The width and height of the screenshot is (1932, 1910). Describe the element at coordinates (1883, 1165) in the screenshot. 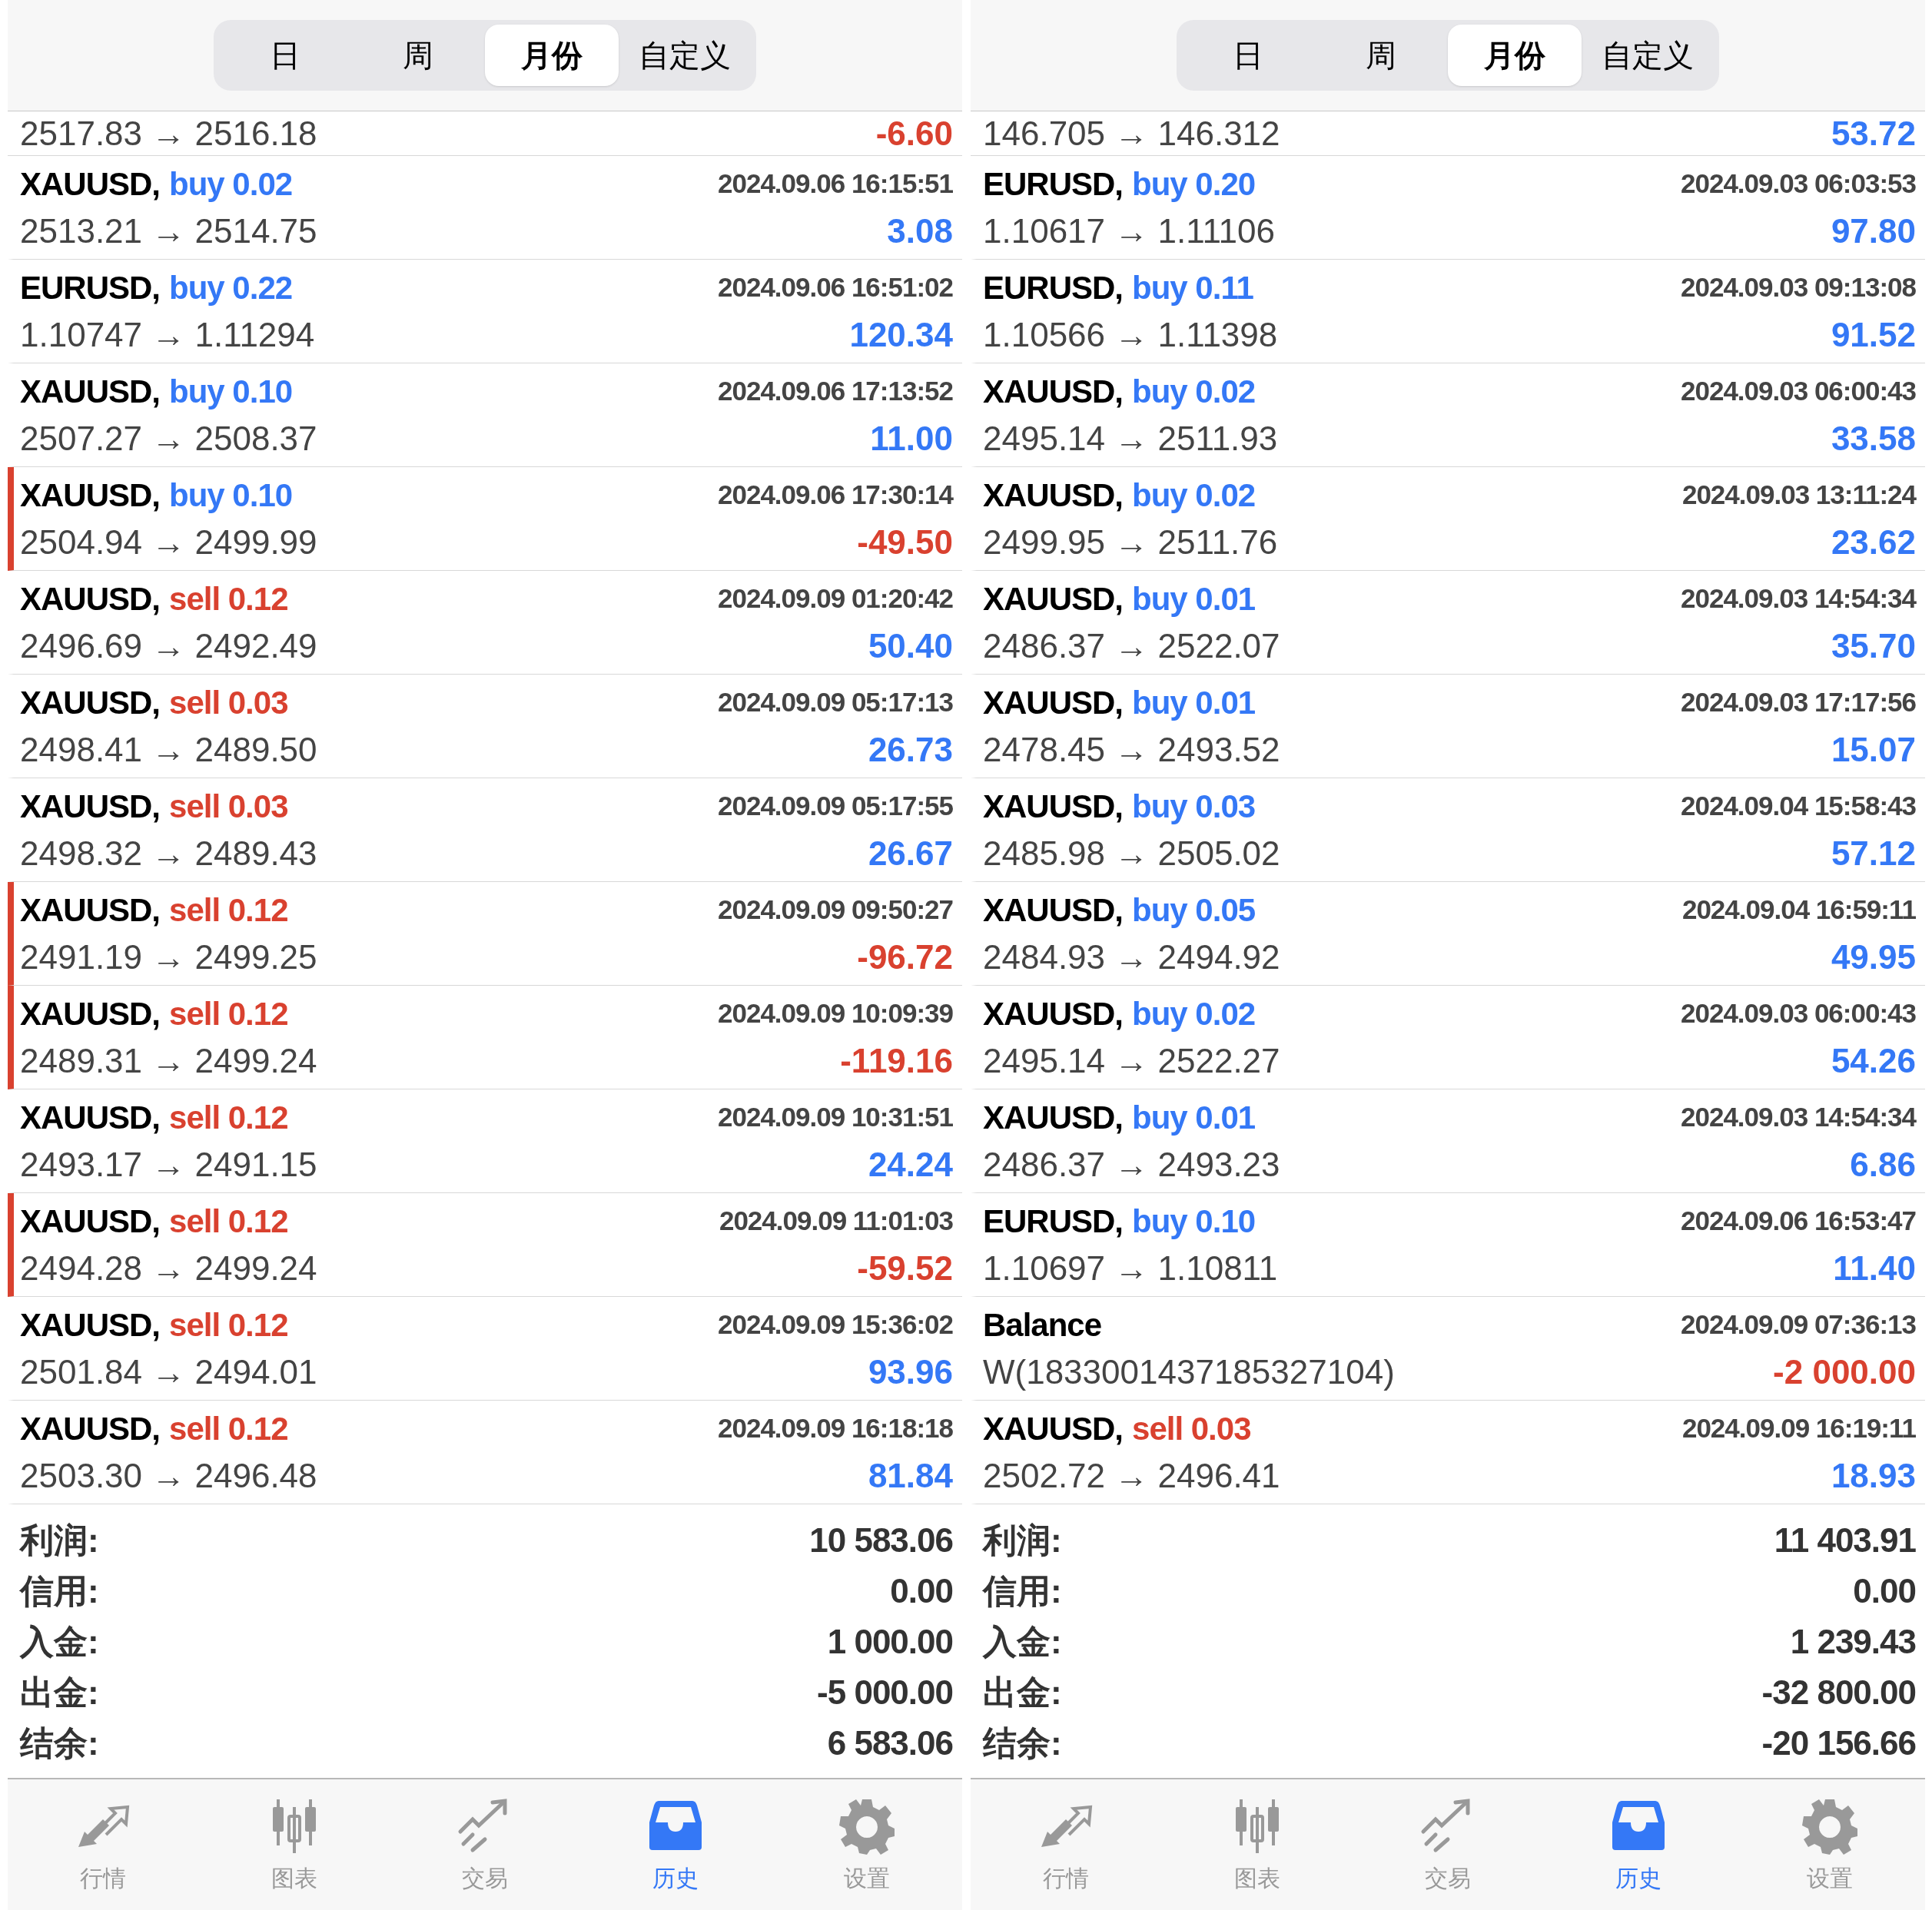

I see `profit-value: 6.86` at that location.